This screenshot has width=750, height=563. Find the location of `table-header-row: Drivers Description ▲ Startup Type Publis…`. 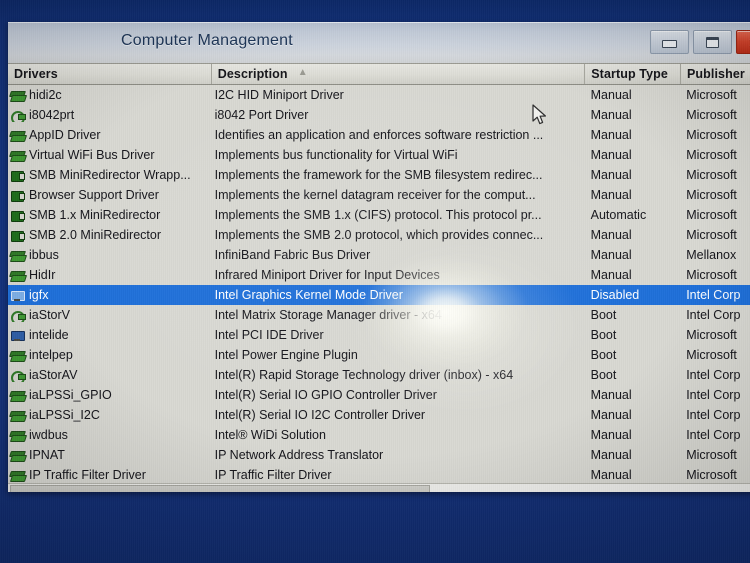

table-header-row: Drivers Description ▲ Startup Type Publis… is located at coordinates (379, 74).